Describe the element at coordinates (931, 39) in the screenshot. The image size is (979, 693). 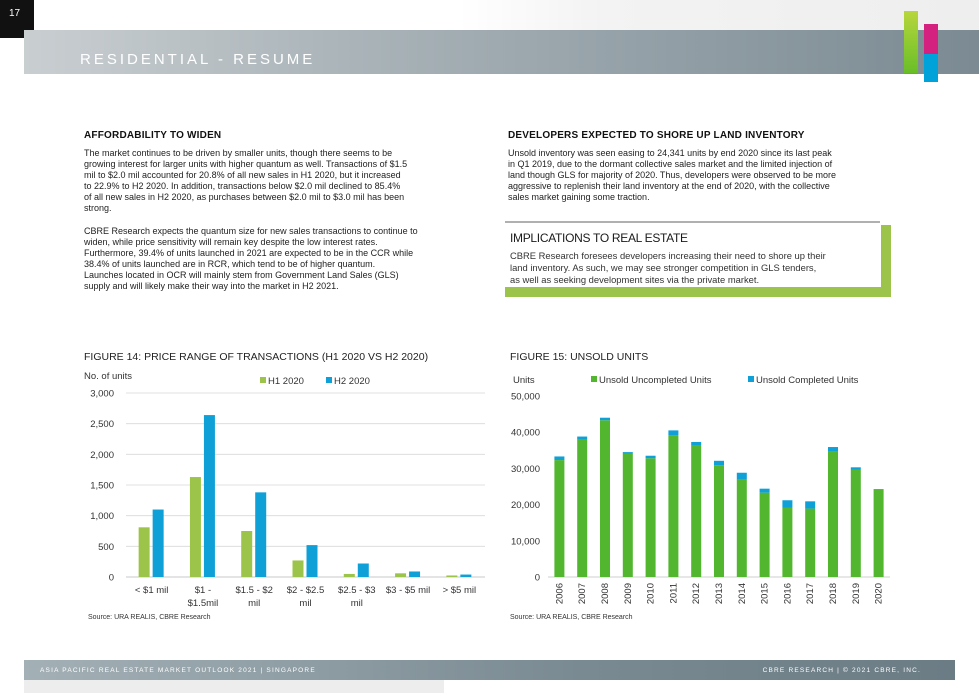
I see `brand-bar-pink` at that location.